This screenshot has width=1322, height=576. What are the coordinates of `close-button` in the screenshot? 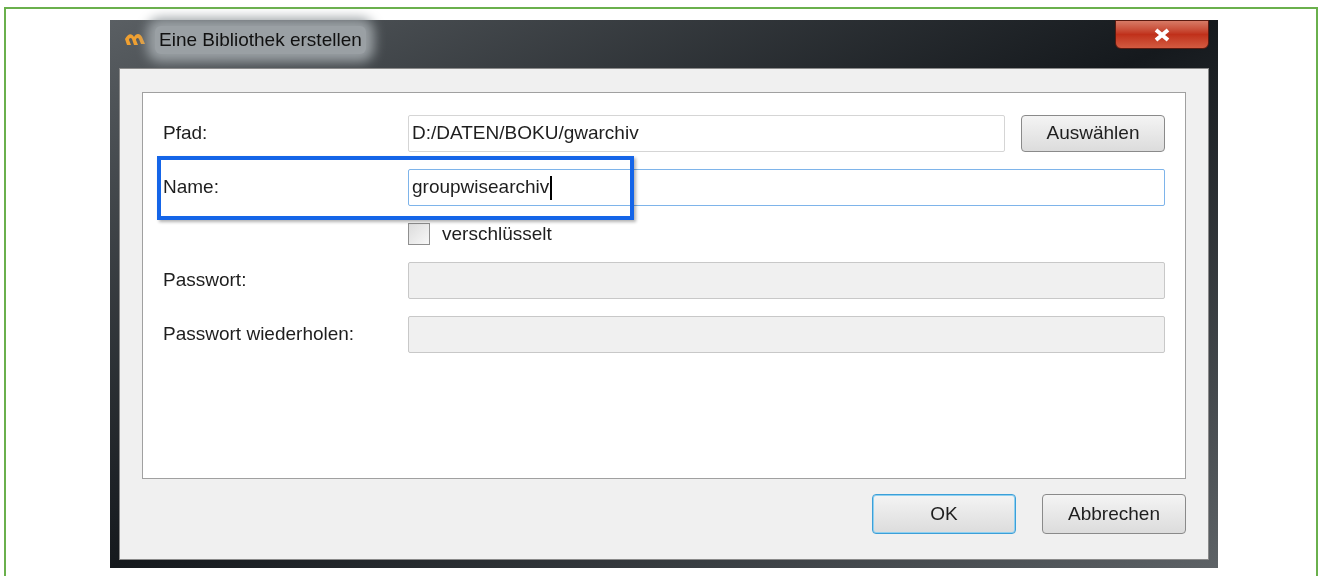 It's located at (1162, 34).